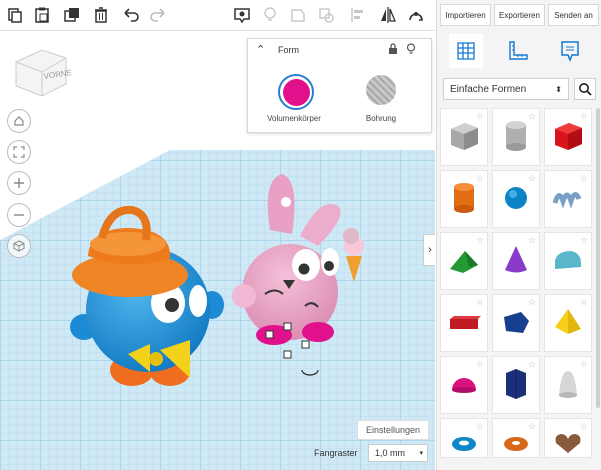 The height and width of the screenshot is (470, 601). I want to click on shape-text-red: ☆, so click(464, 323).